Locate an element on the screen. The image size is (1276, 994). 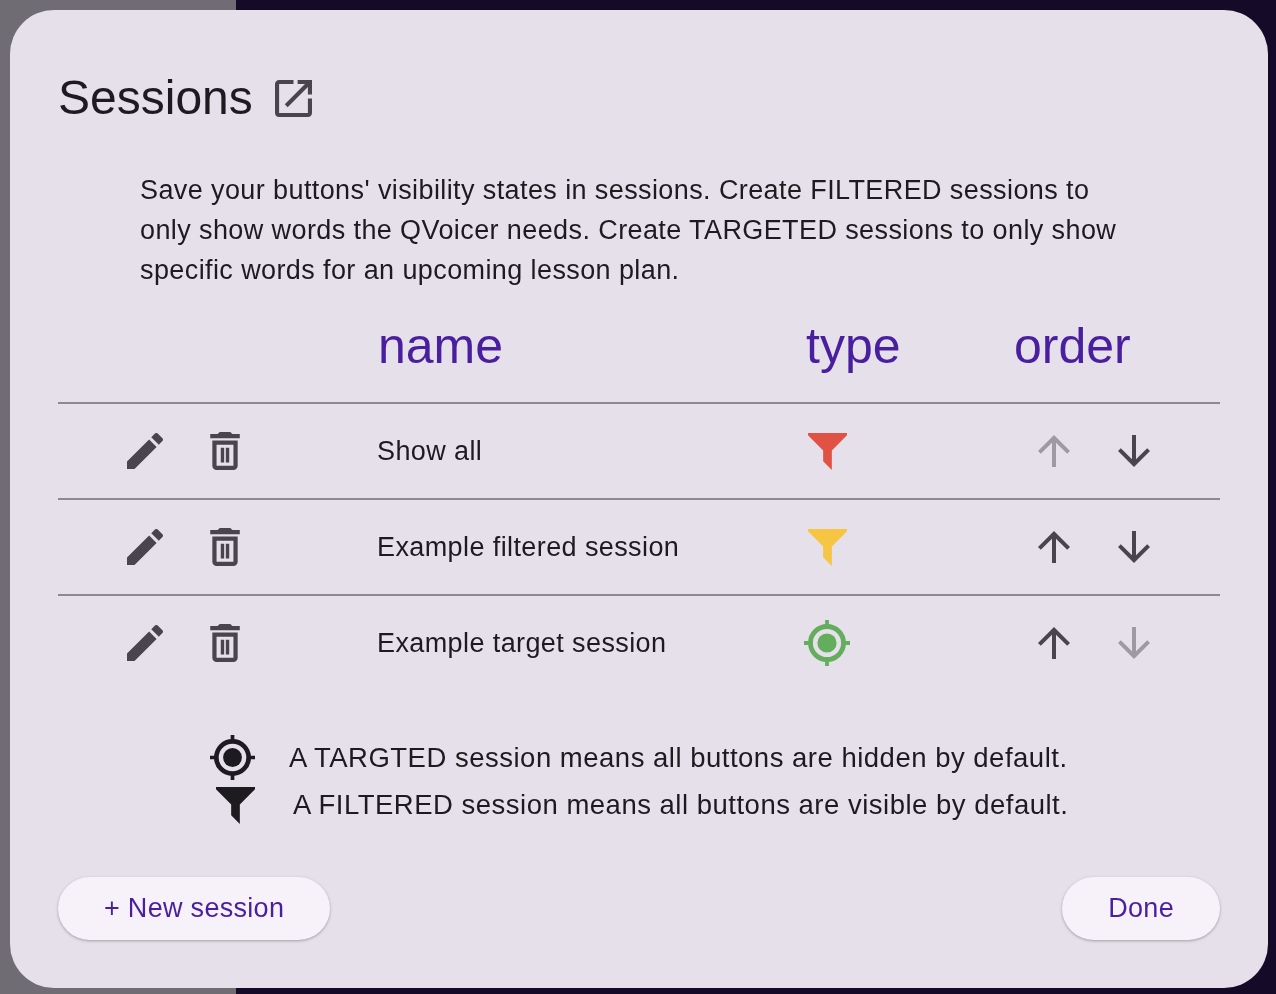
crosshair-icon is located at coordinates (232, 757).